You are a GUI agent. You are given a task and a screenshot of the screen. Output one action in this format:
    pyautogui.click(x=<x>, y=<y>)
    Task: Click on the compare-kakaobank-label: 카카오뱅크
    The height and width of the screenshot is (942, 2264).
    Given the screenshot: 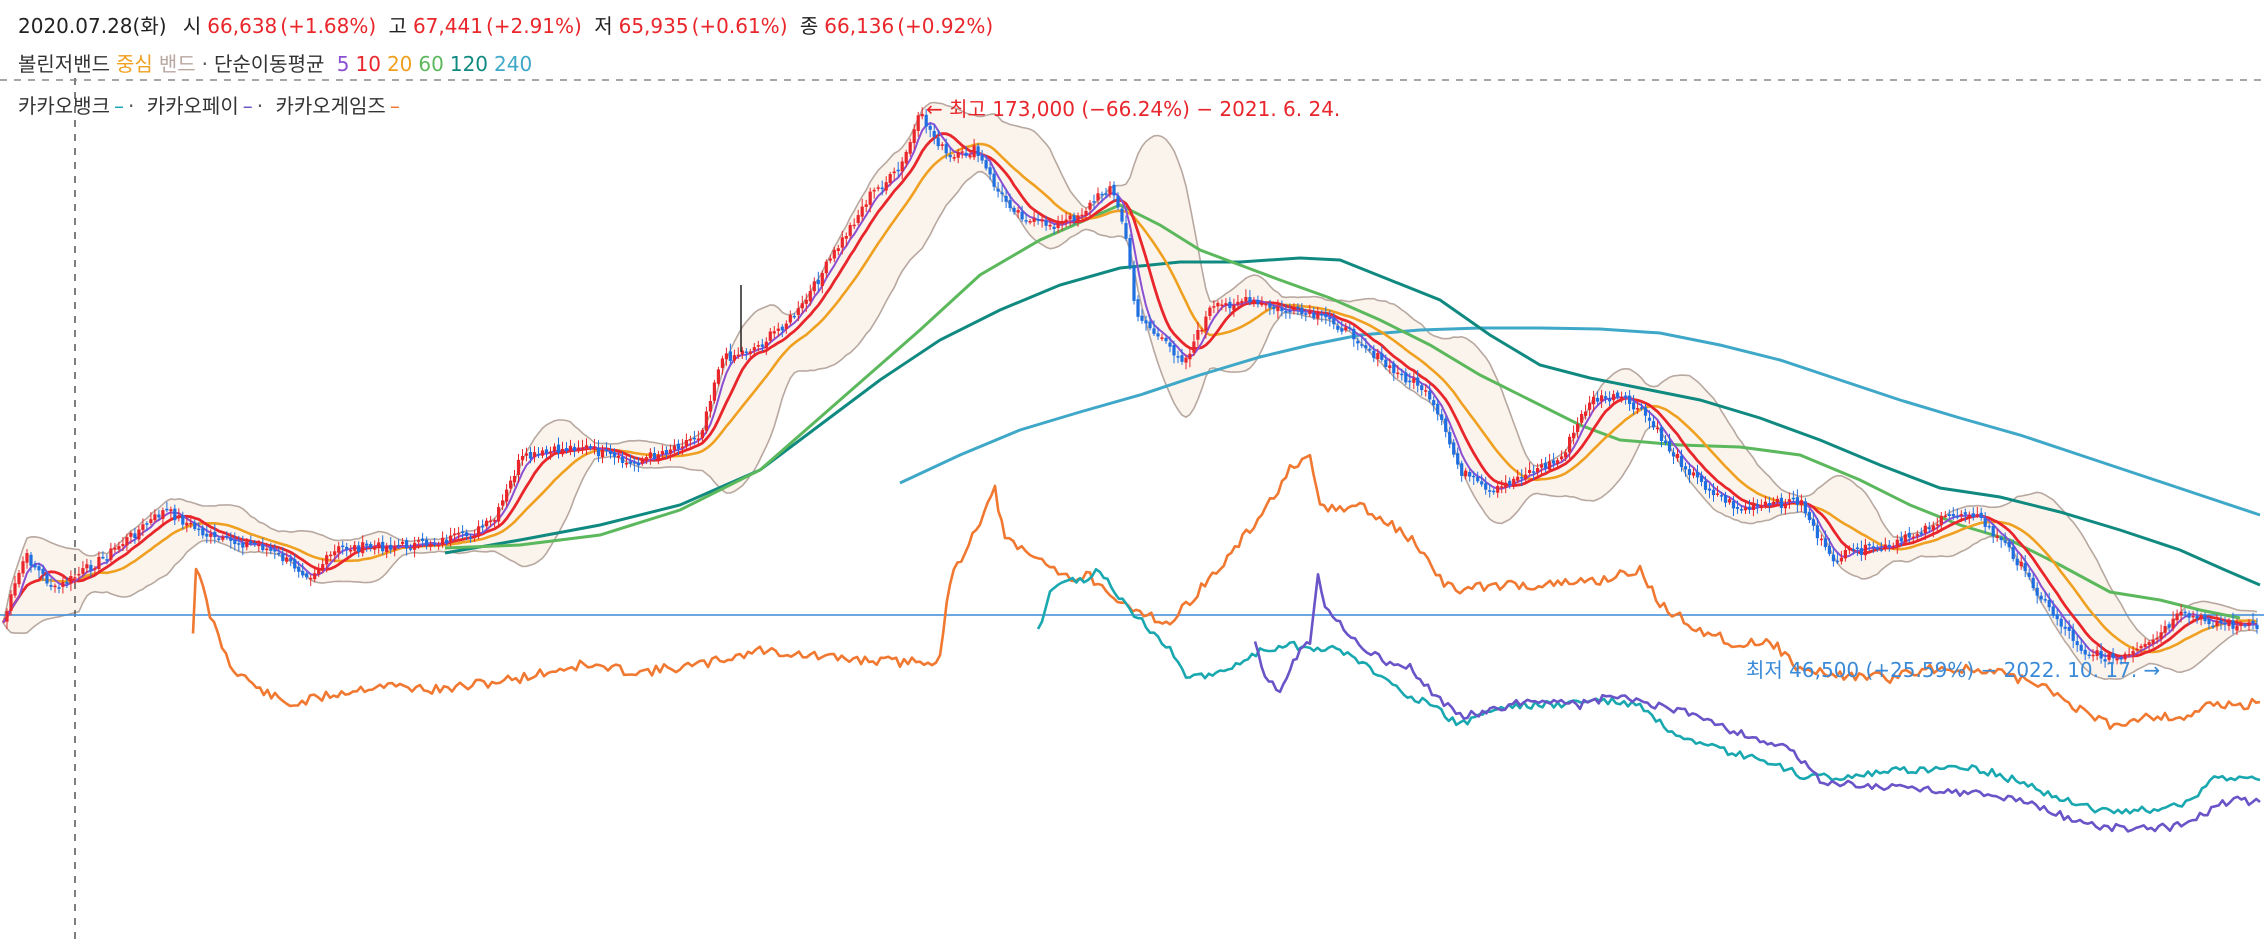 What is the action you would take?
    pyautogui.click(x=64, y=106)
    